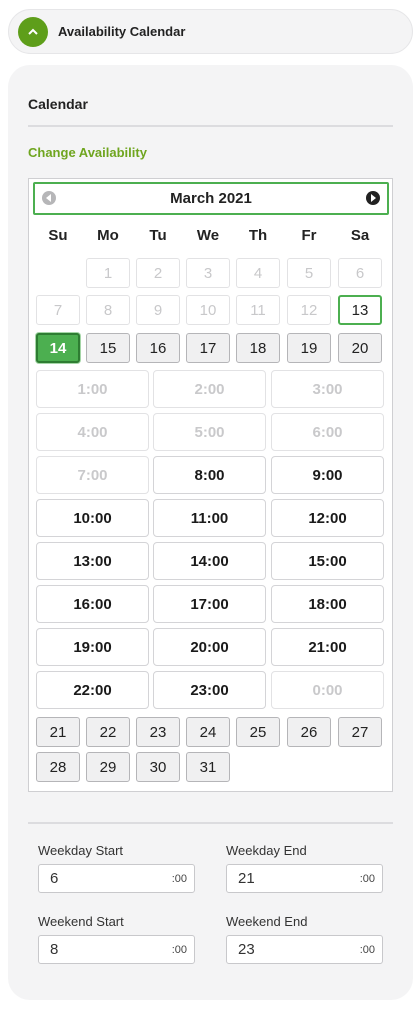 This screenshot has width=420, height=1010. Describe the element at coordinates (58, 310) in the screenshot. I see `day-cell: 7` at that location.